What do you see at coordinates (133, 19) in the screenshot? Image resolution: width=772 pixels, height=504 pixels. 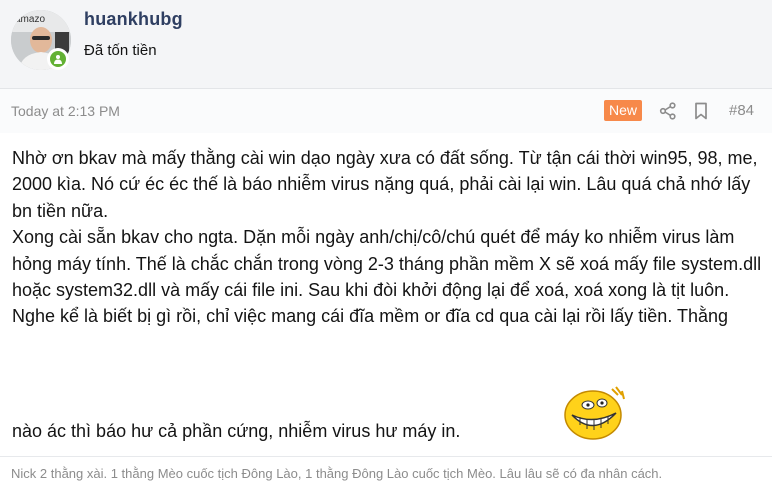 I see `username-link: huankhubg` at bounding box center [133, 19].